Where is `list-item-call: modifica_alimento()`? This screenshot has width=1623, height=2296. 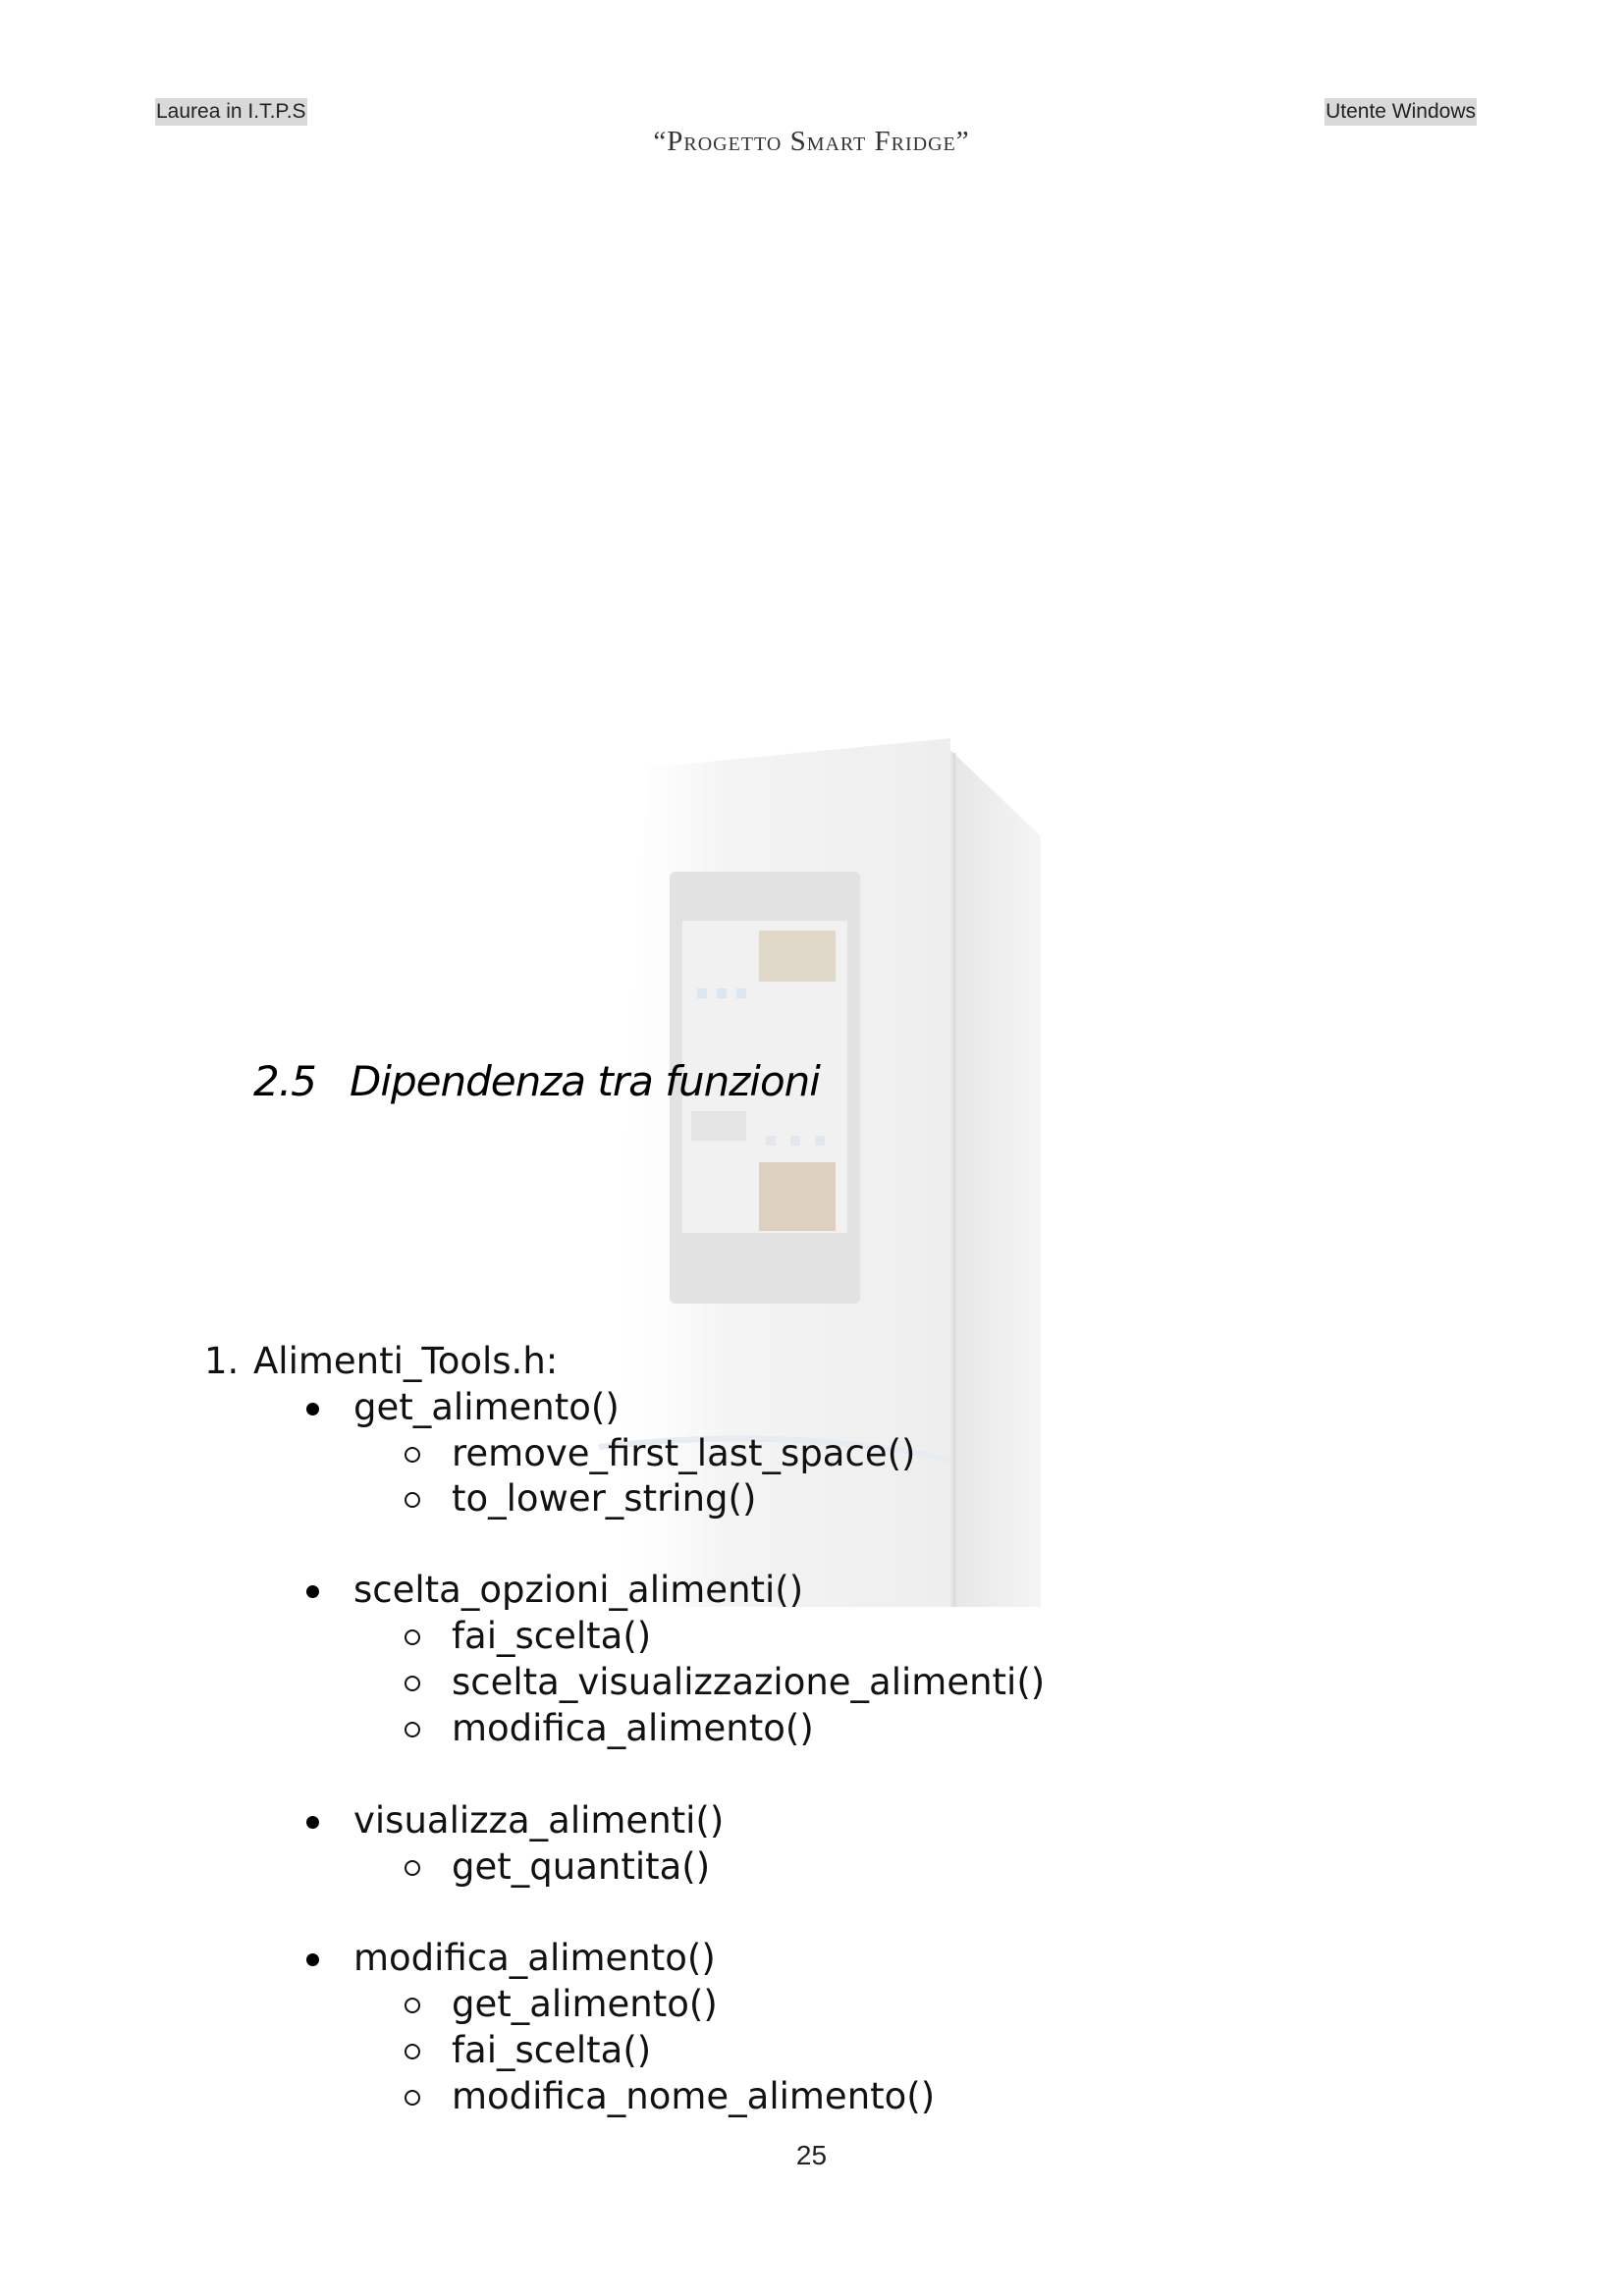
list-item-call: modifica_alimento() is located at coordinates (609, 1728).